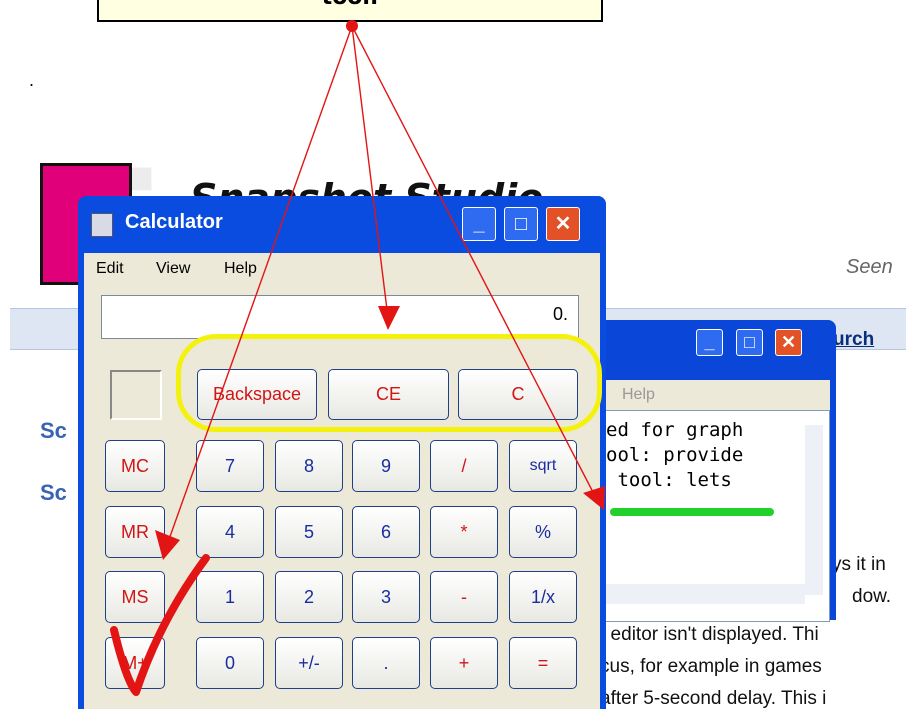 The width and height of the screenshot is (906, 710). Describe the element at coordinates (160, 625) in the screenshot. I see `checkmark` at that location.